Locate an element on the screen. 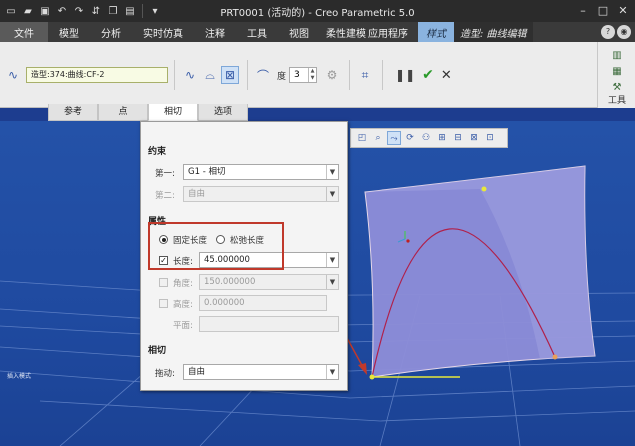  tool-settings-icon: ▥ is located at coordinates (617, 56).